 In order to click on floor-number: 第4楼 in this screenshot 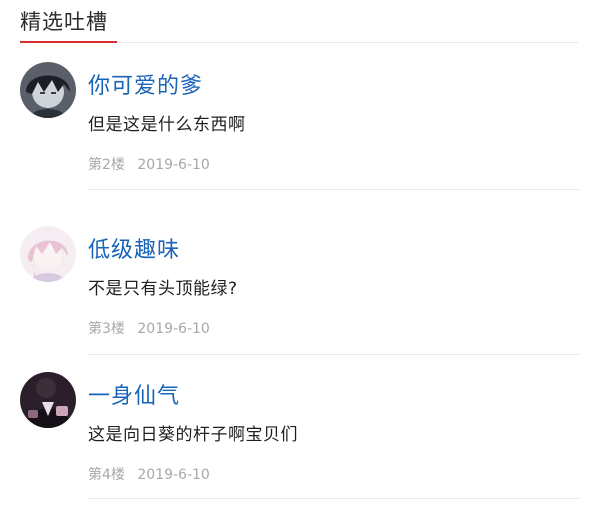, I will do `click(106, 475)`.